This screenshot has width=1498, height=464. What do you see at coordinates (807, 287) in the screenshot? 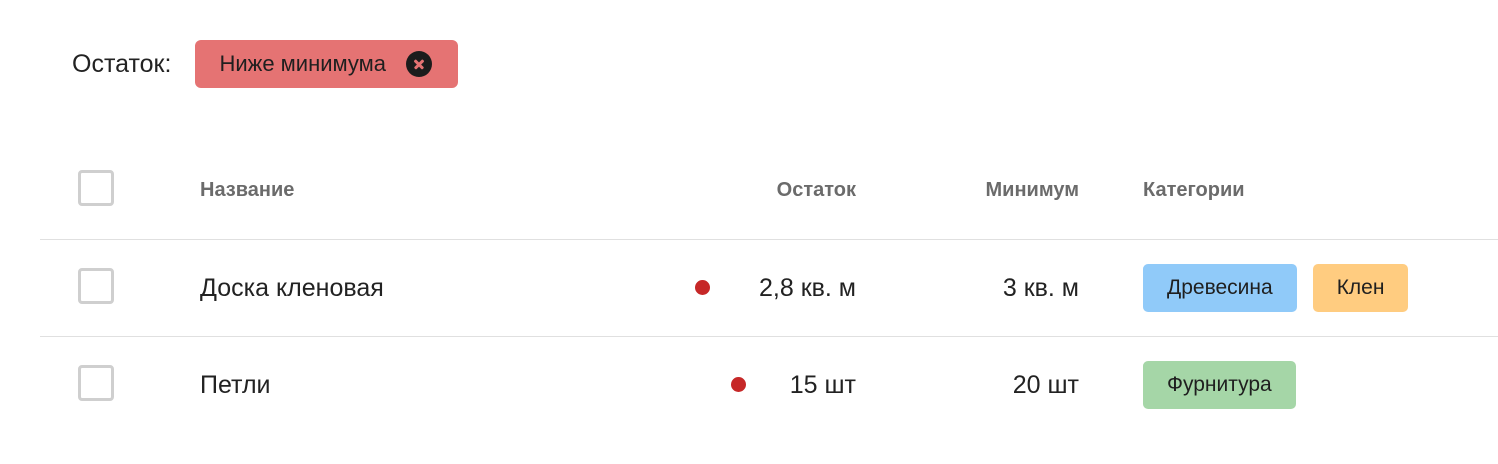
I see `item-stock: 2,8 кв. м` at bounding box center [807, 287].